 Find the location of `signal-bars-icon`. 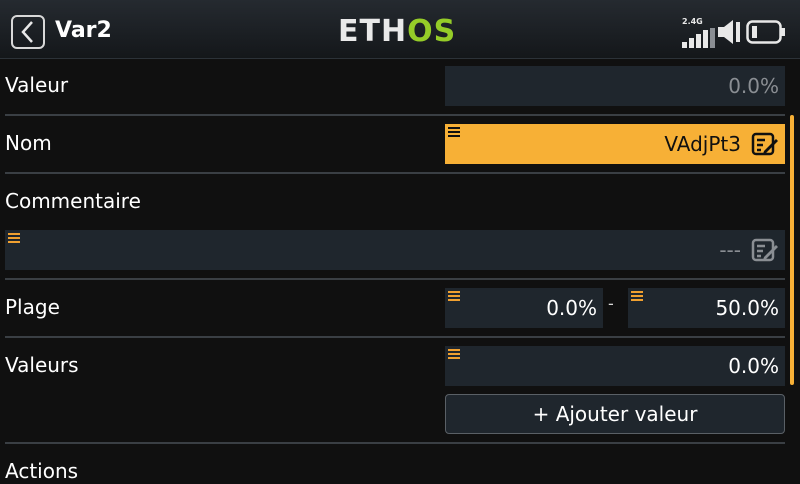

signal-bars-icon is located at coordinates (698, 38).